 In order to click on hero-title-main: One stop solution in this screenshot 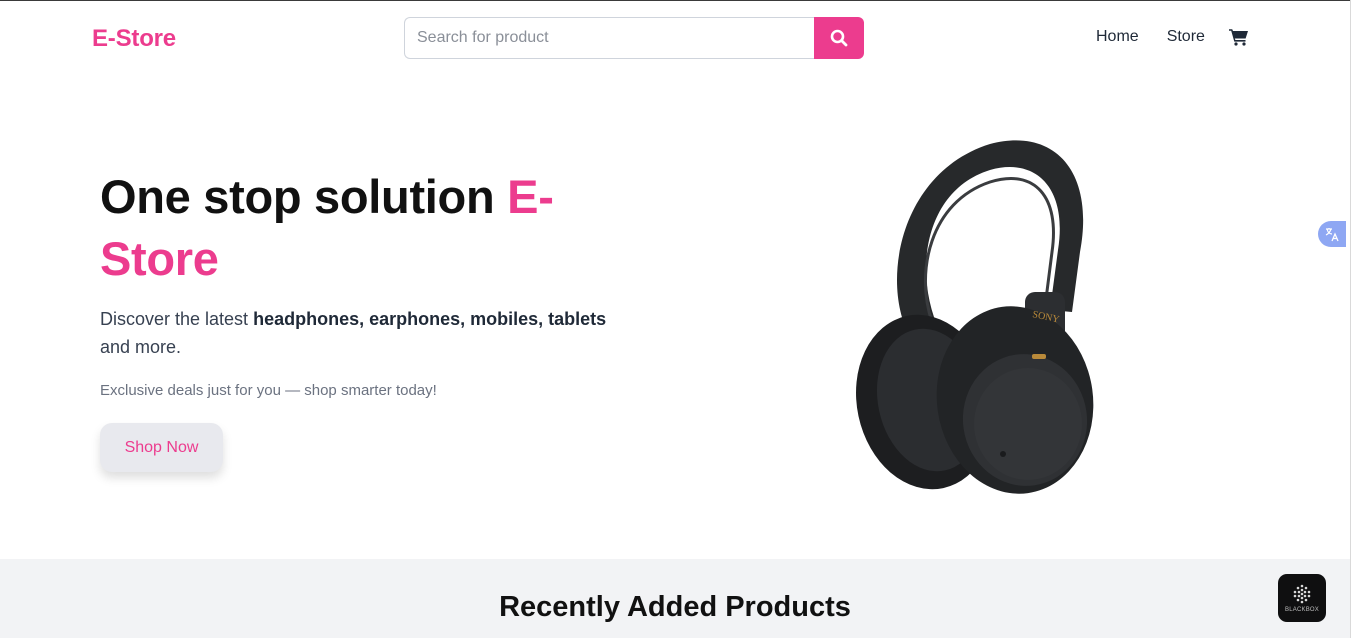, I will do `click(297, 196)`.